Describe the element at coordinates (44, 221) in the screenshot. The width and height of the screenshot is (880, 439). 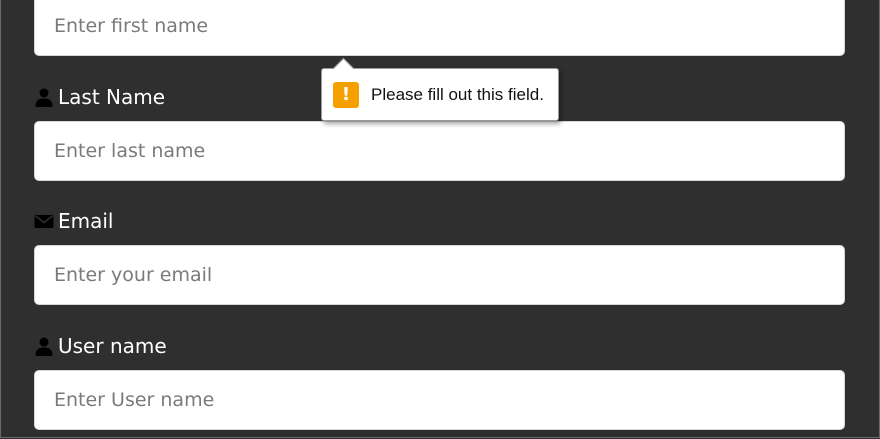
I see `envelope-icon` at that location.